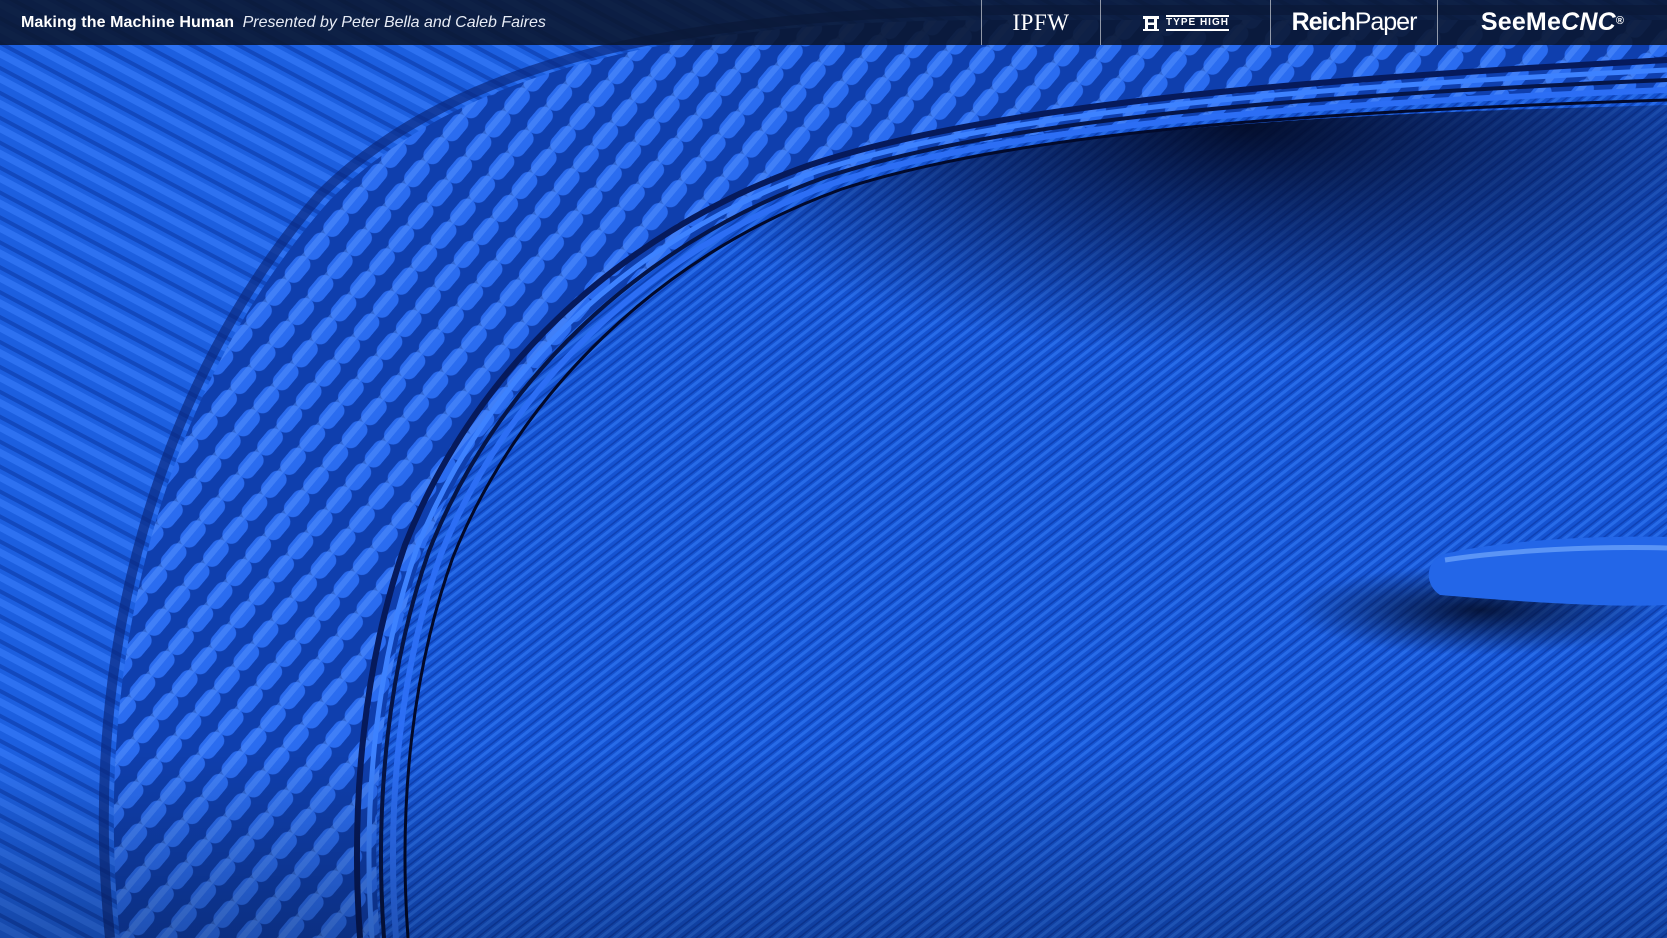 This screenshot has height=938, width=1667. Describe the element at coordinates (1620, 20) in the screenshot. I see `registered-mark: ®` at that location.